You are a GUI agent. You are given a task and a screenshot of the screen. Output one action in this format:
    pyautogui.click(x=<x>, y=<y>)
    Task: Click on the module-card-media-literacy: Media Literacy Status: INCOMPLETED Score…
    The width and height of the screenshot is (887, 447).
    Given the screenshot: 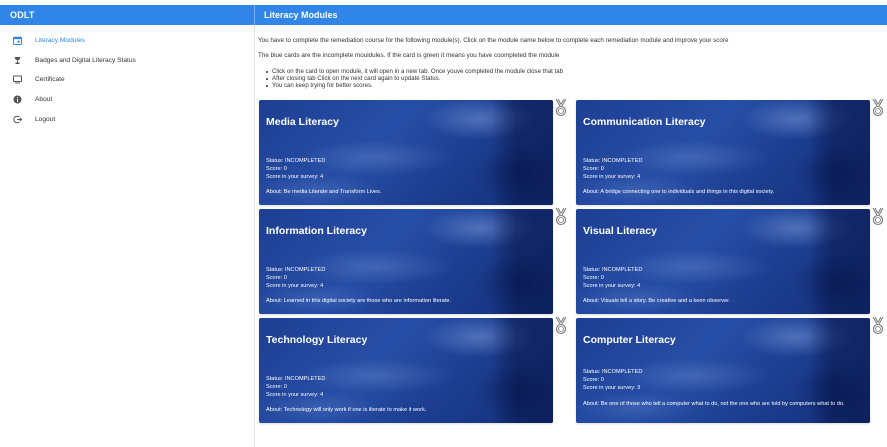 What is the action you would take?
    pyautogui.click(x=406, y=152)
    